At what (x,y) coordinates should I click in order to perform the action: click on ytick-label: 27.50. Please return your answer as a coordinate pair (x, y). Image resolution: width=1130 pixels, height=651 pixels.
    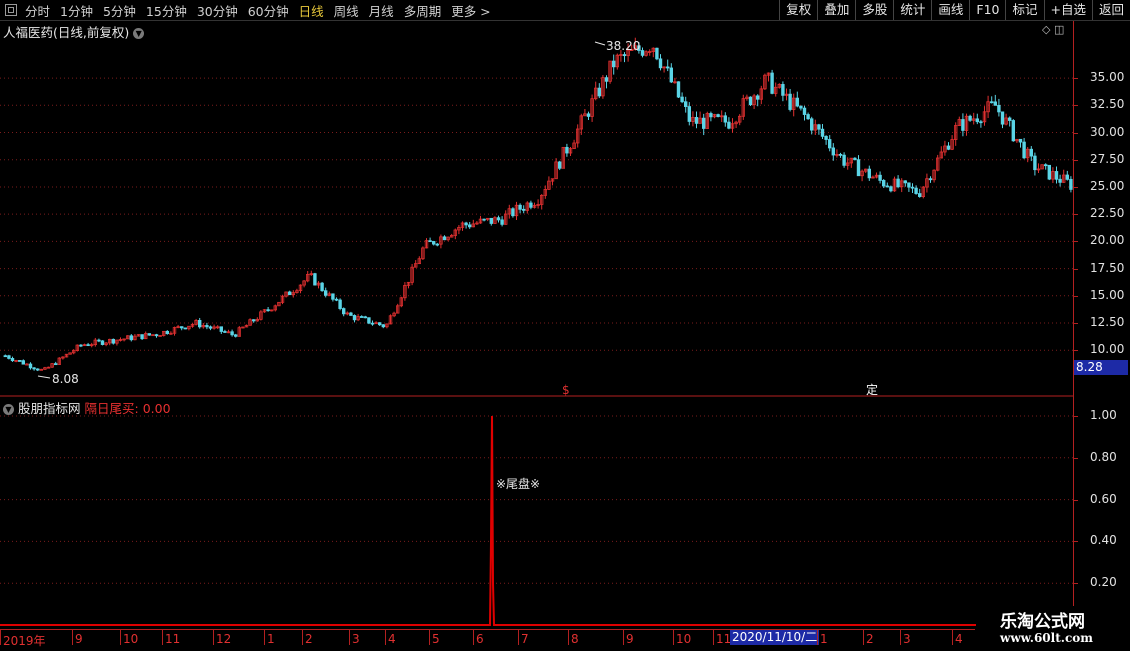
    Looking at the image, I should click on (1107, 158).